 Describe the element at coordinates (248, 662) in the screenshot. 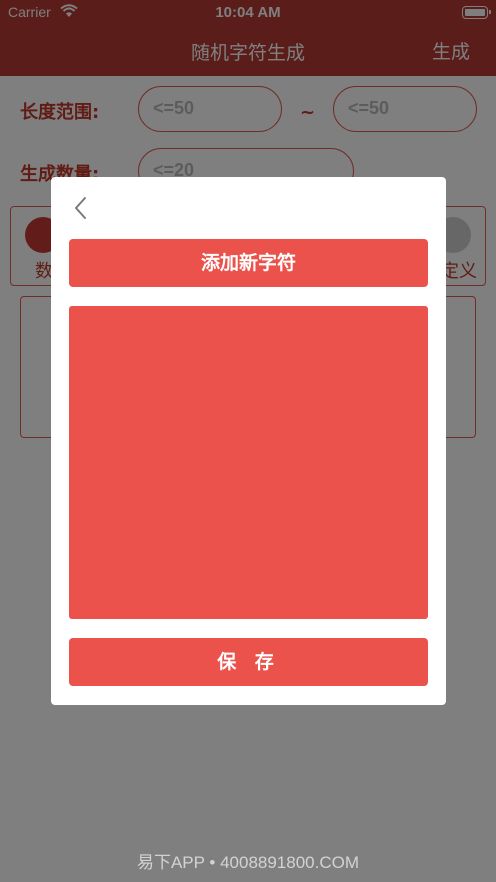

I see `save-button: 保 存` at that location.